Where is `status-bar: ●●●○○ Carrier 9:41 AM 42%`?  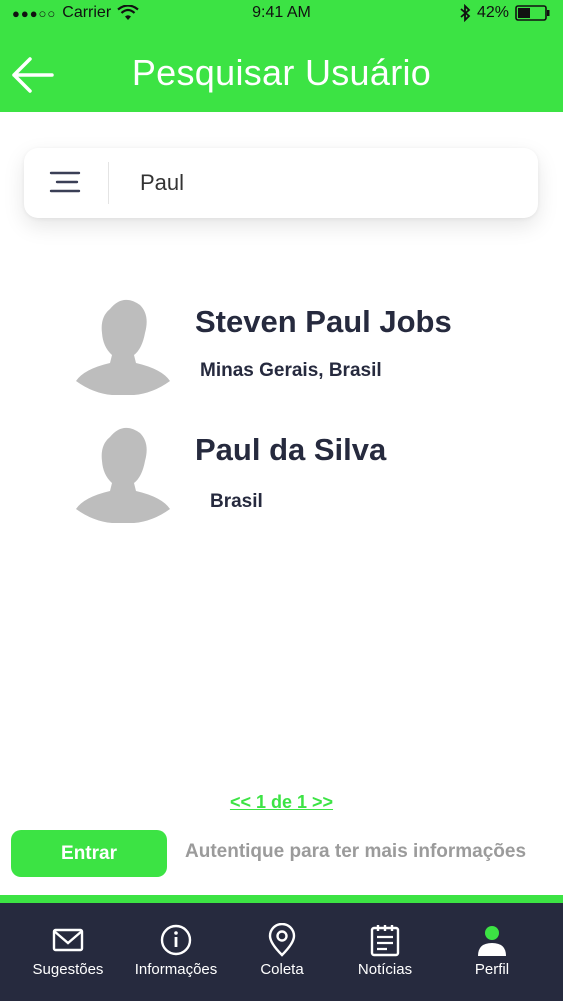 status-bar: ●●●○○ Carrier 9:41 AM 42% is located at coordinates (281, 15).